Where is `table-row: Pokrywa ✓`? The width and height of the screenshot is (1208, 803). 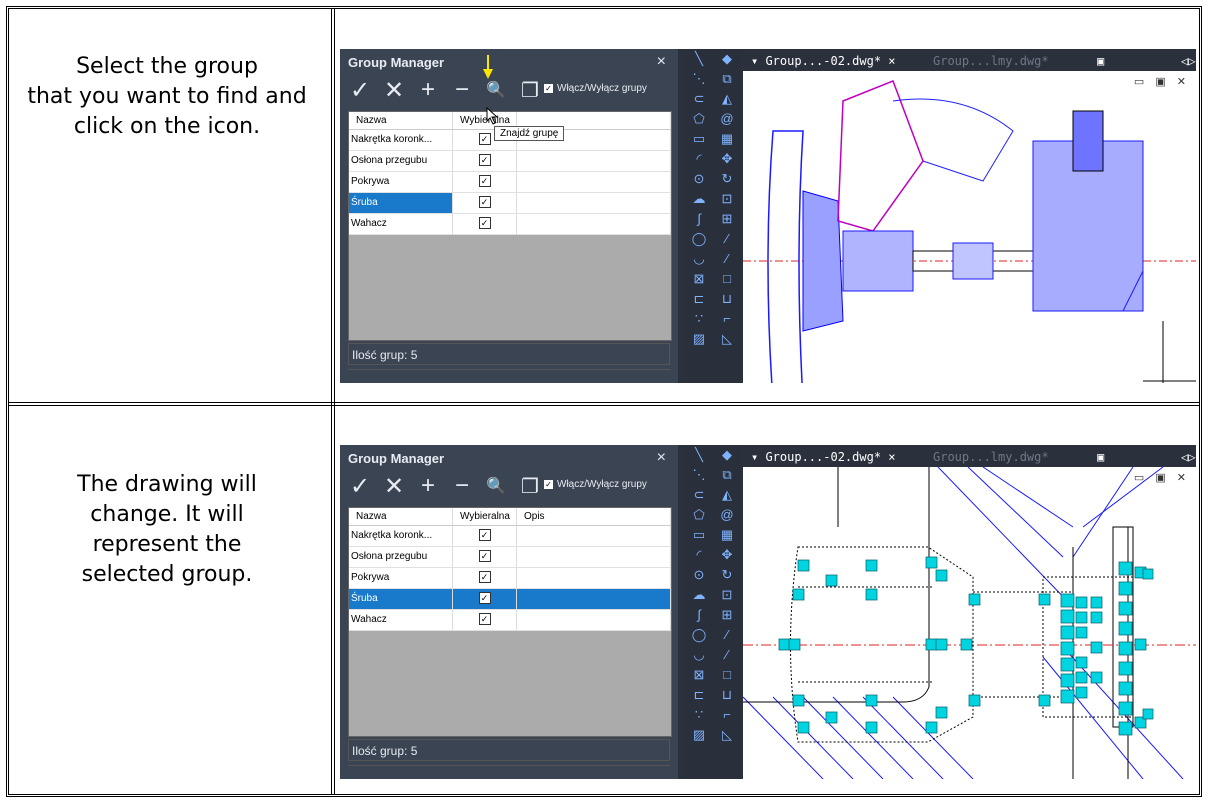 table-row: Pokrywa ✓ is located at coordinates (510, 182).